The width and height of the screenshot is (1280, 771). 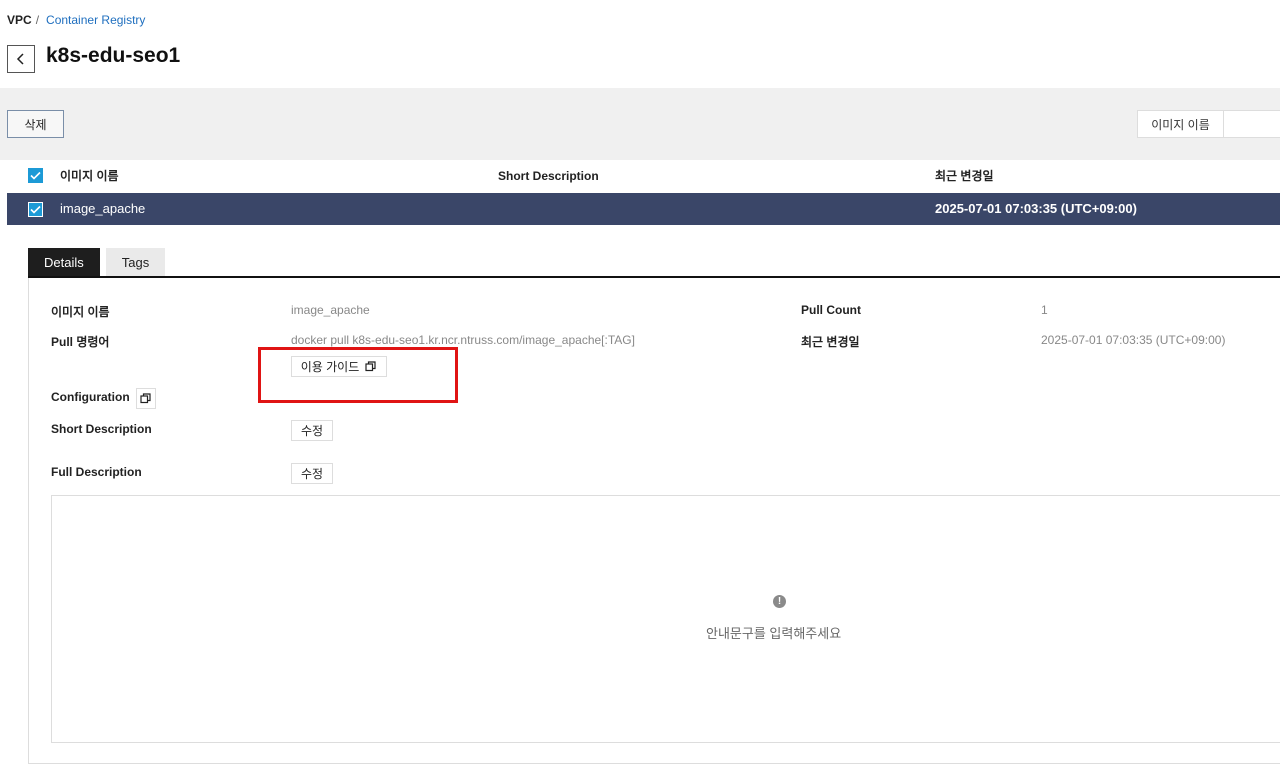 I want to click on configuration-label: Configuration, so click(x=90, y=397).